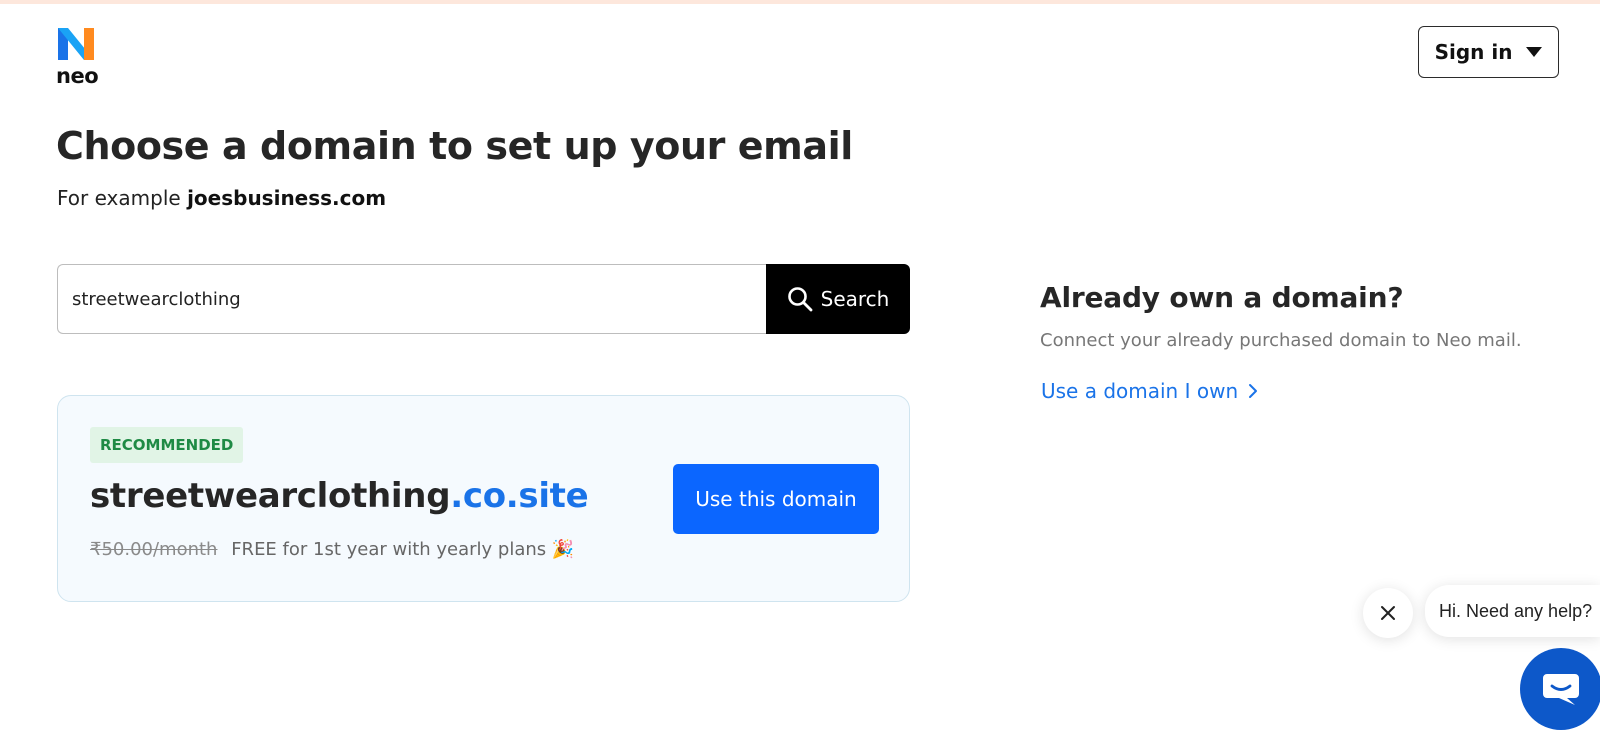 The height and width of the screenshot is (742, 1600). Describe the element at coordinates (411, 299) in the screenshot. I see `domain-search-input` at that location.